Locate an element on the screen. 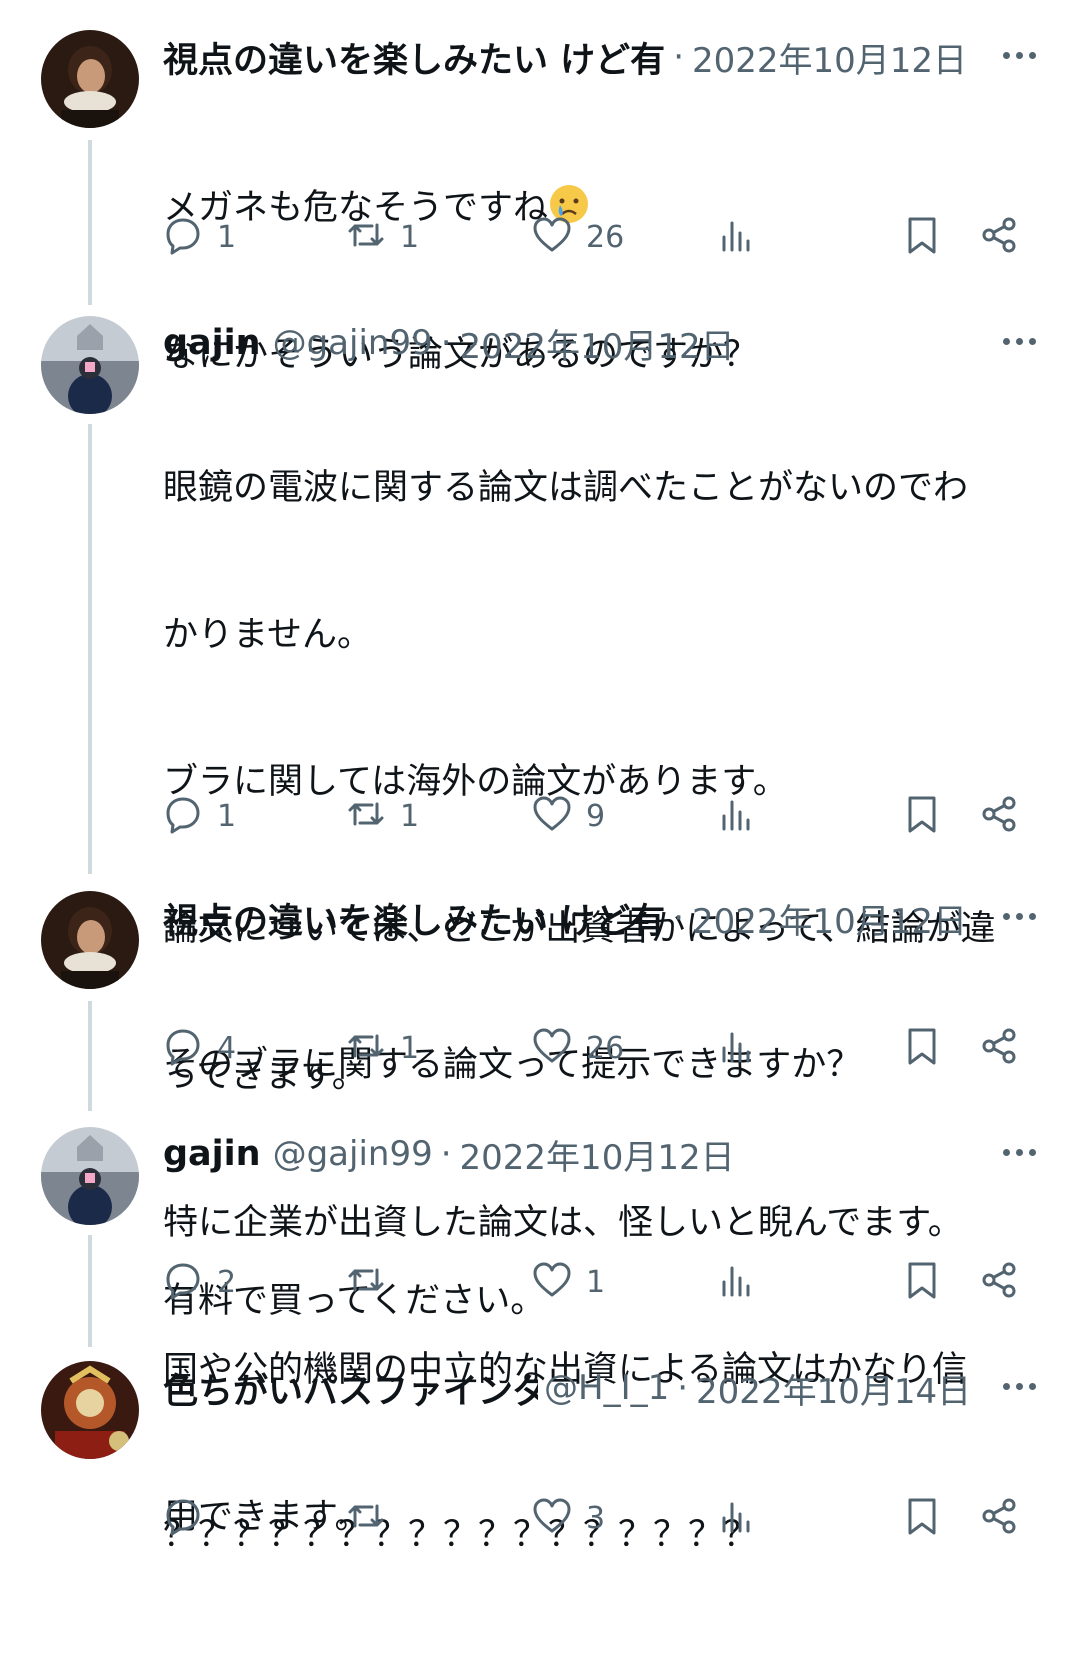 The image size is (1080, 1658). tweet-line: かりません。 is located at coordinates (267, 635).